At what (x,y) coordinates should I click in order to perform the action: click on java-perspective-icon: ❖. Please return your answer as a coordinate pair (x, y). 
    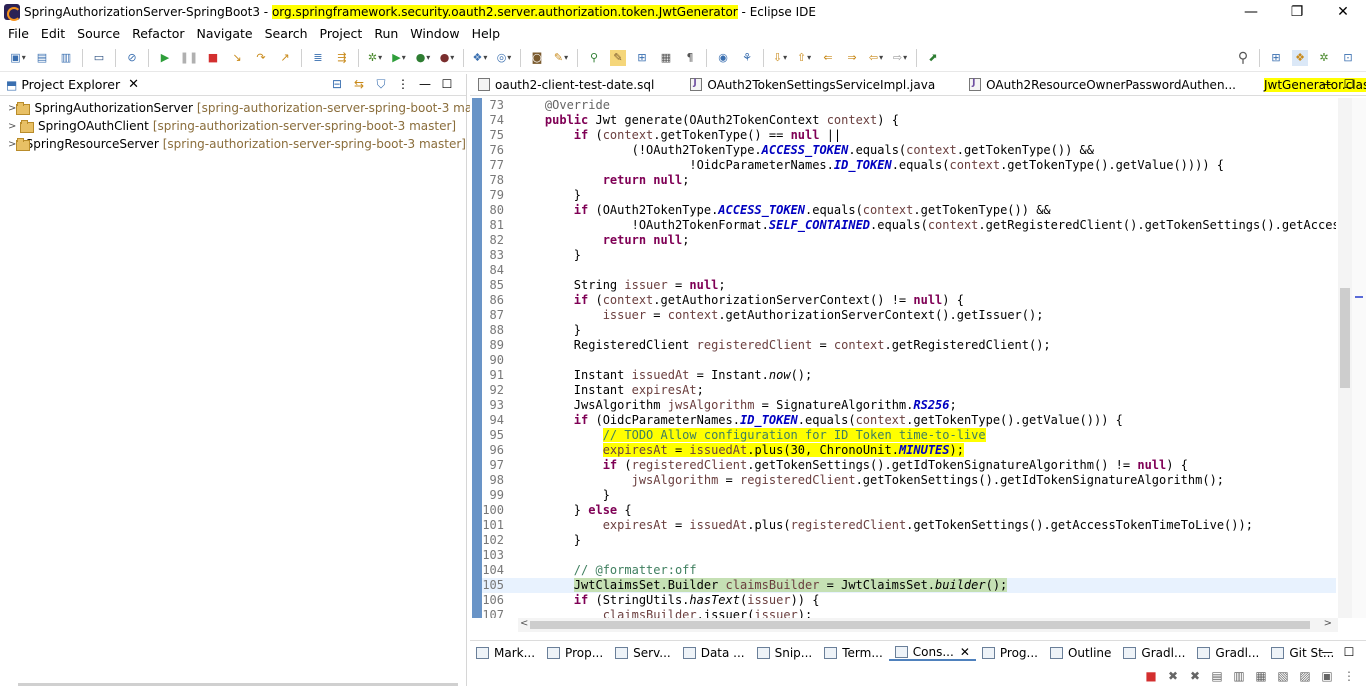
    Looking at the image, I should click on (1300, 57).